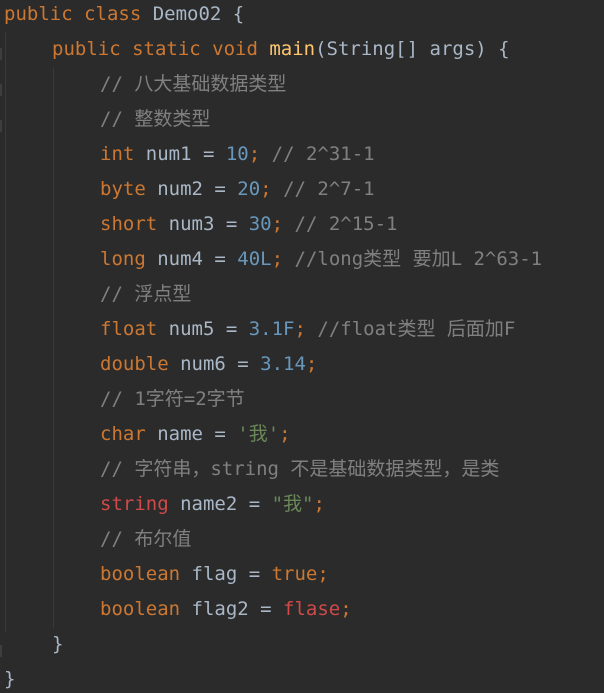  I want to click on code-token: name =, so click(197, 434).